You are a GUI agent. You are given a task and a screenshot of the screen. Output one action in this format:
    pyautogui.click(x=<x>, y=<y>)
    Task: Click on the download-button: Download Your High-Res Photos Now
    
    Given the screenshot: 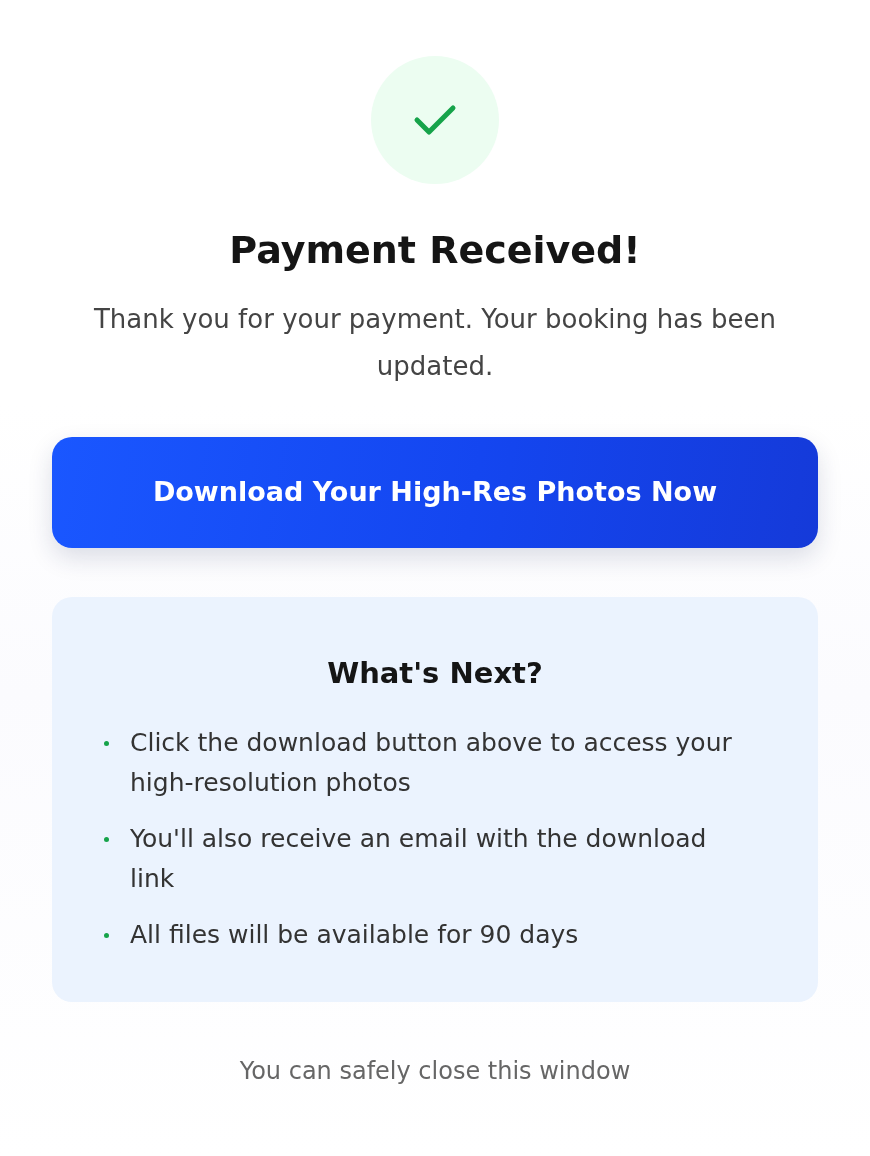 What is the action you would take?
    pyautogui.click(x=435, y=492)
    